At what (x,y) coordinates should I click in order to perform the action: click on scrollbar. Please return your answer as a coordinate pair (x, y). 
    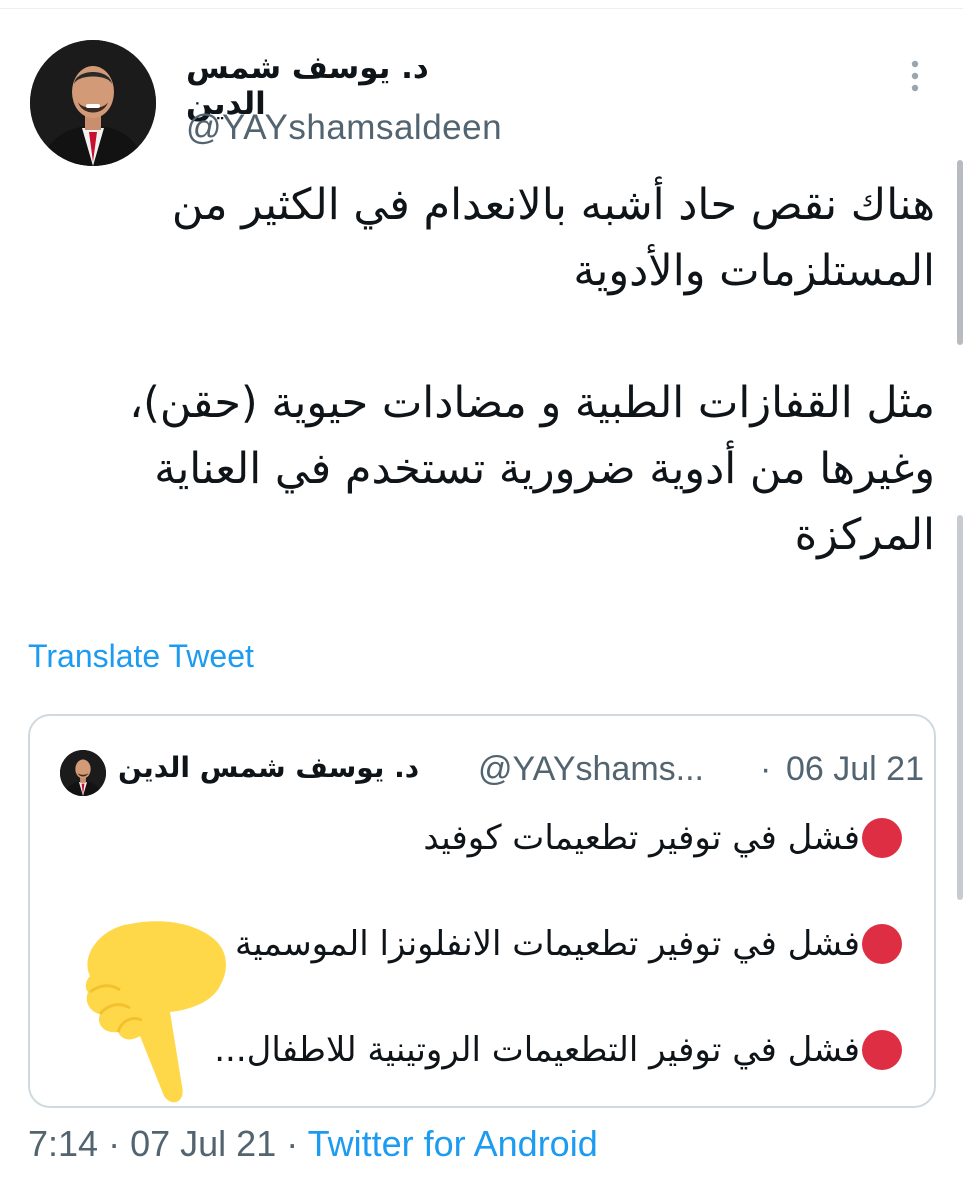
    Looking at the image, I should click on (960, 600).